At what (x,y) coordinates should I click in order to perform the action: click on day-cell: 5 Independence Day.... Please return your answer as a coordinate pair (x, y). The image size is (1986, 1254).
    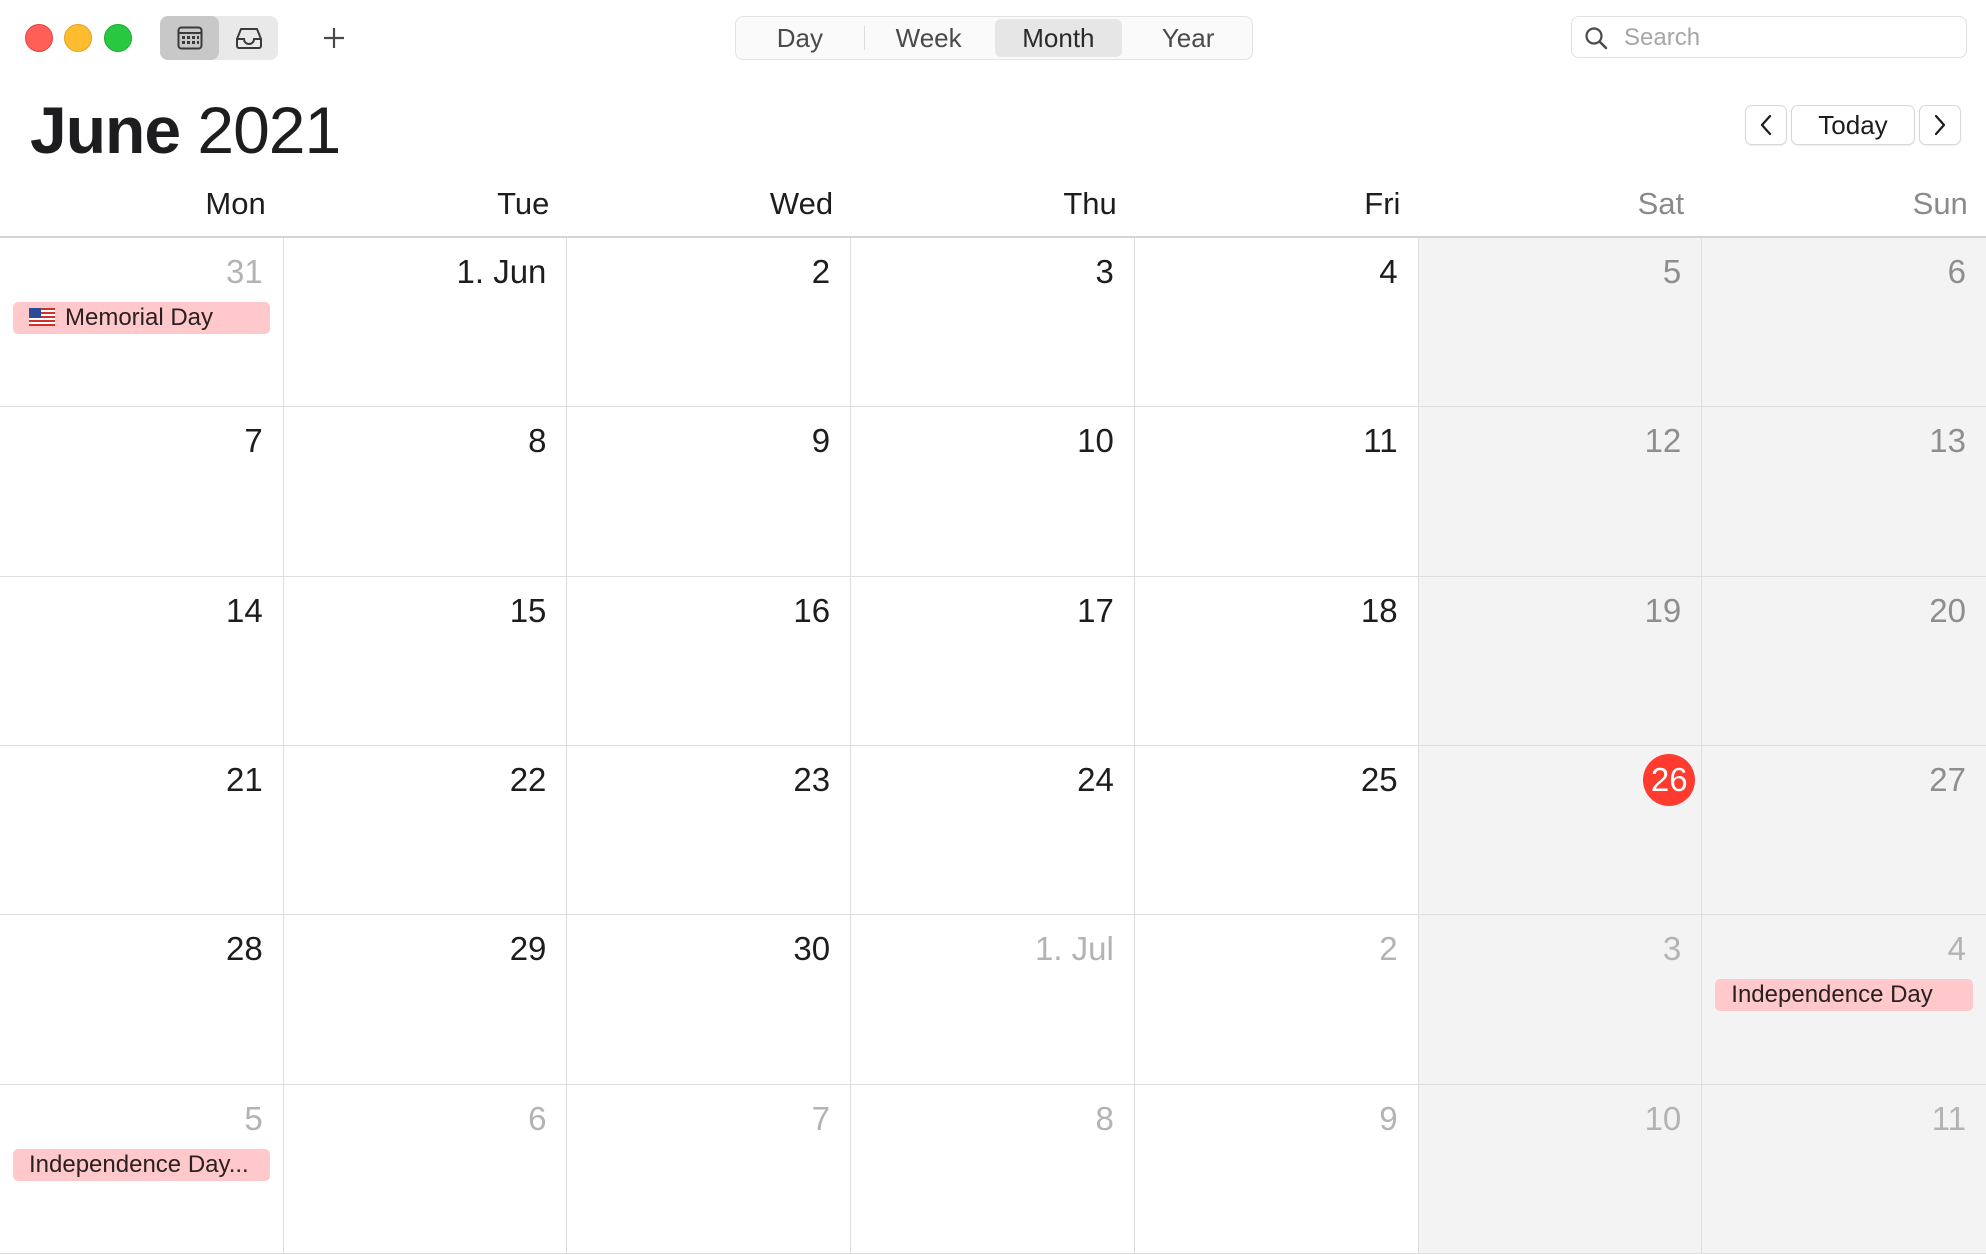
    Looking at the image, I should click on (142, 1169).